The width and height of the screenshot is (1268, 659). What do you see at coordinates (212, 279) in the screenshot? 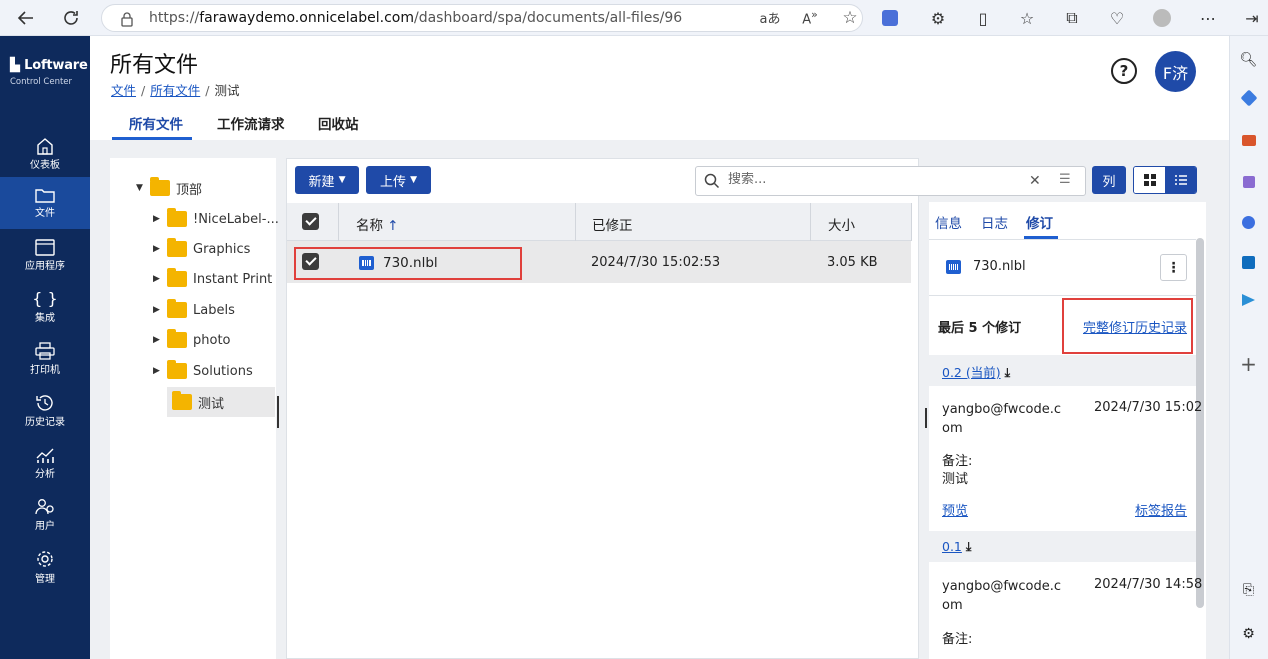
I see `tree-folder-instant-print: ▶ Instant Print` at bounding box center [212, 279].